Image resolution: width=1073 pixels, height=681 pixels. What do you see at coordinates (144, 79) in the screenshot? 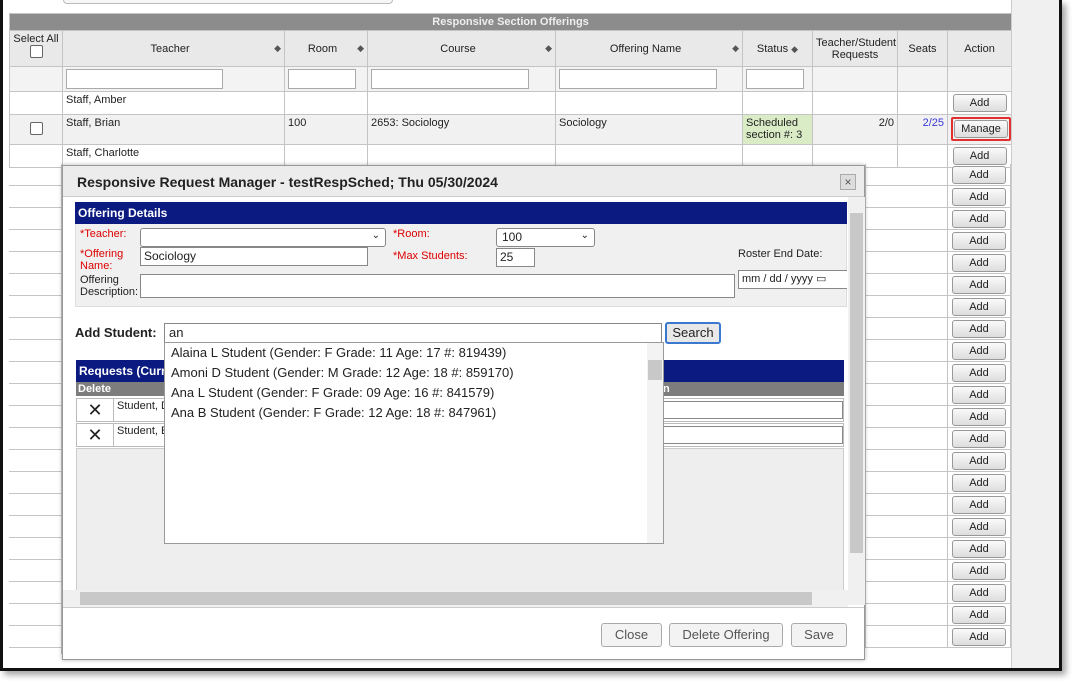
I see `teacher-filter` at bounding box center [144, 79].